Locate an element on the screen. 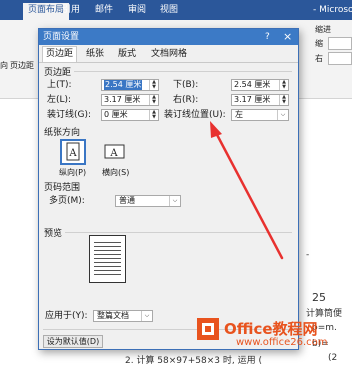 Image resolution: width=352 pixels, height=366 pixels. annotation-arrow is located at coordinates (247, 190).